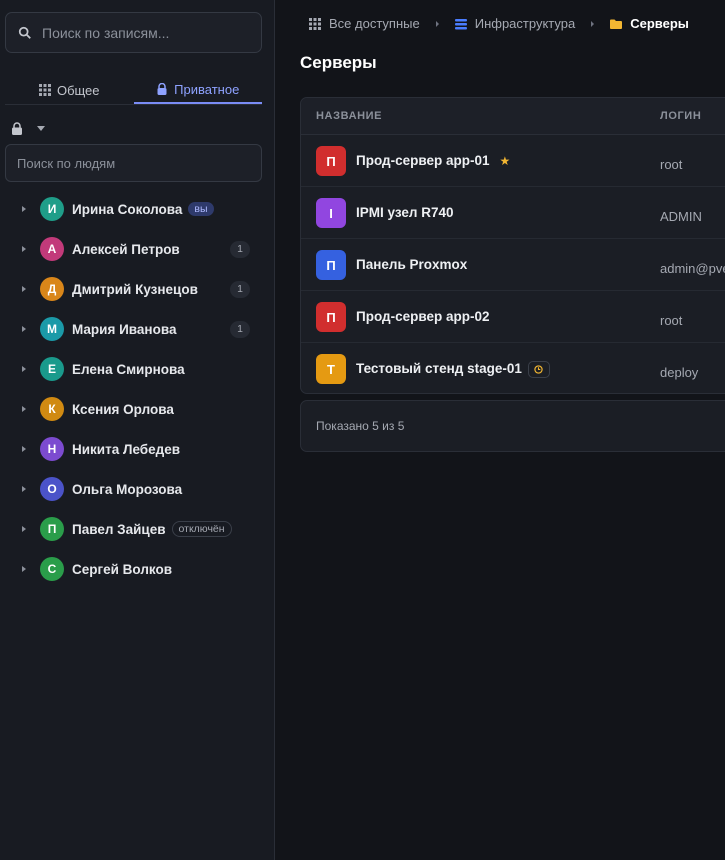  What do you see at coordinates (525, 23) in the screenshot?
I see `breadcrumb-infrastructure: Инфраструктура` at bounding box center [525, 23].